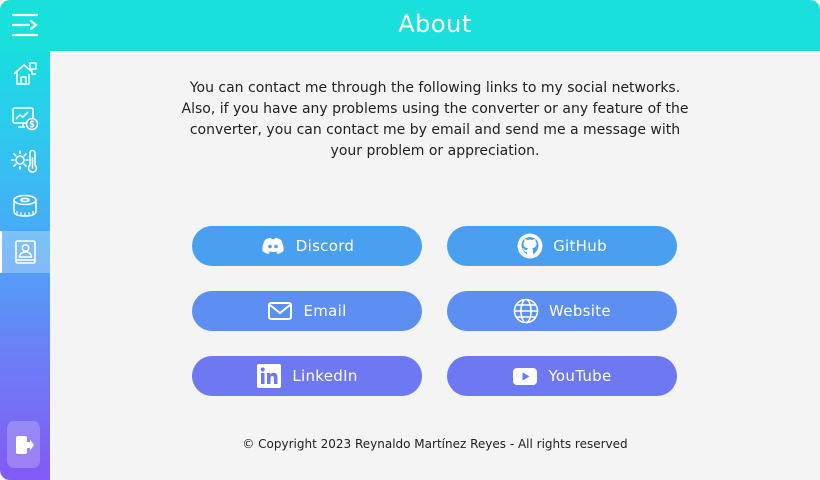 The width and height of the screenshot is (820, 480). I want to click on discord-icon, so click(273, 245).